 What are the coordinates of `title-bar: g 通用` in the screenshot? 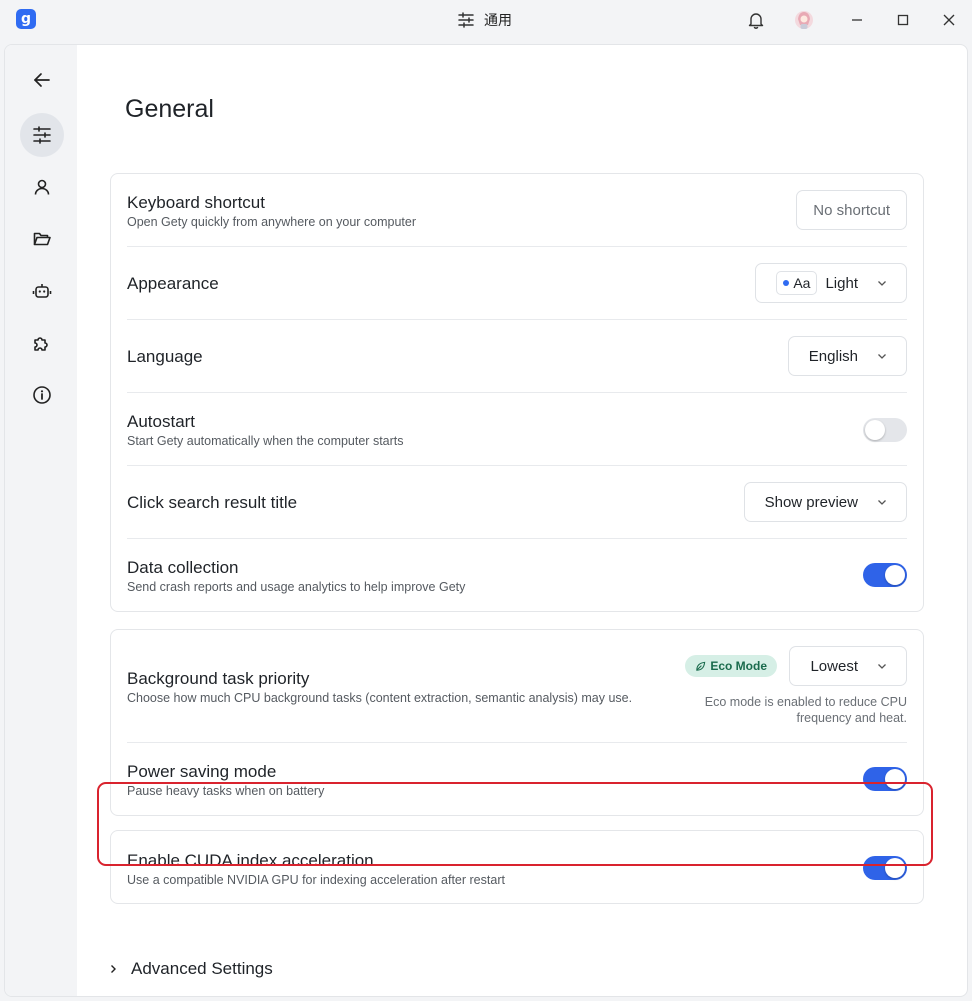 It's located at (486, 21).